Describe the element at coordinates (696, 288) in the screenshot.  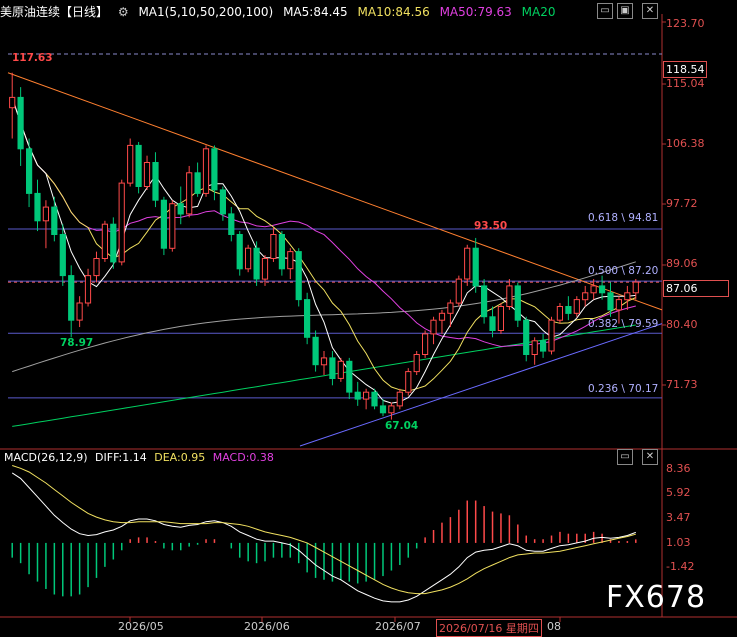
I see `current-price-box: 87.06` at that location.